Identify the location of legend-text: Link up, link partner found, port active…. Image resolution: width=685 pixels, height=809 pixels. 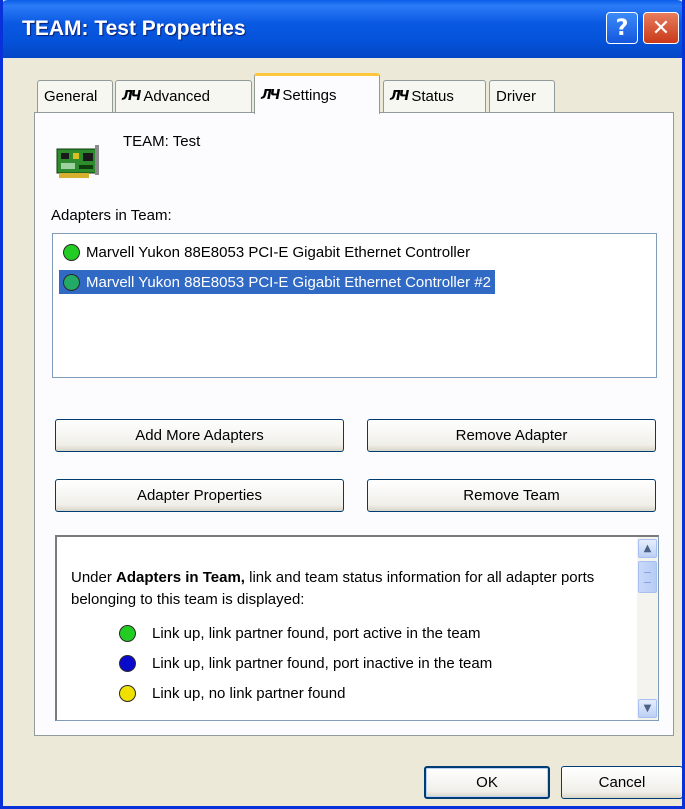
(316, 633).